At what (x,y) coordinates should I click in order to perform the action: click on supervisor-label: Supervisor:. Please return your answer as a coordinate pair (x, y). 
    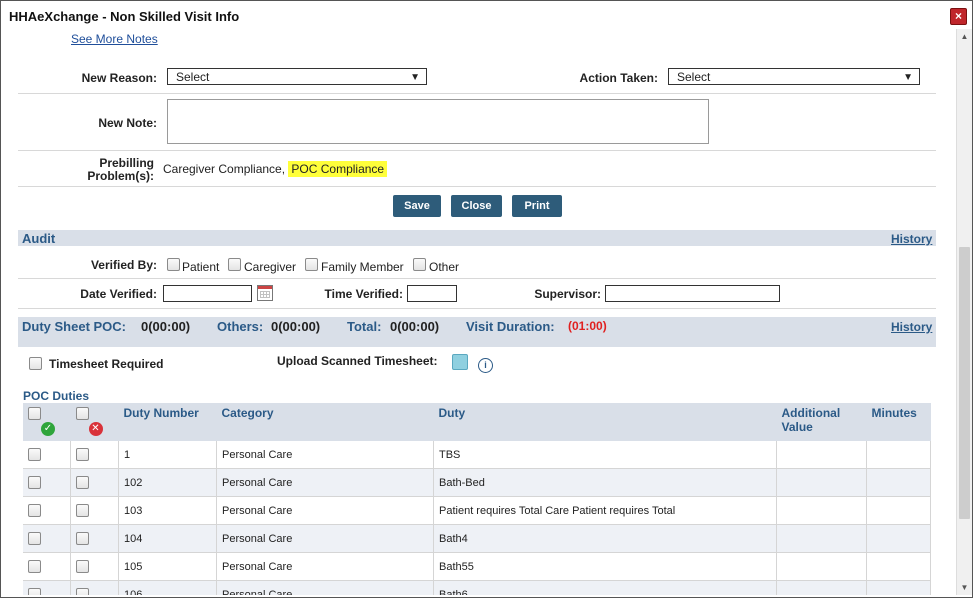
    Looking at the image, I should click on (567, 294).